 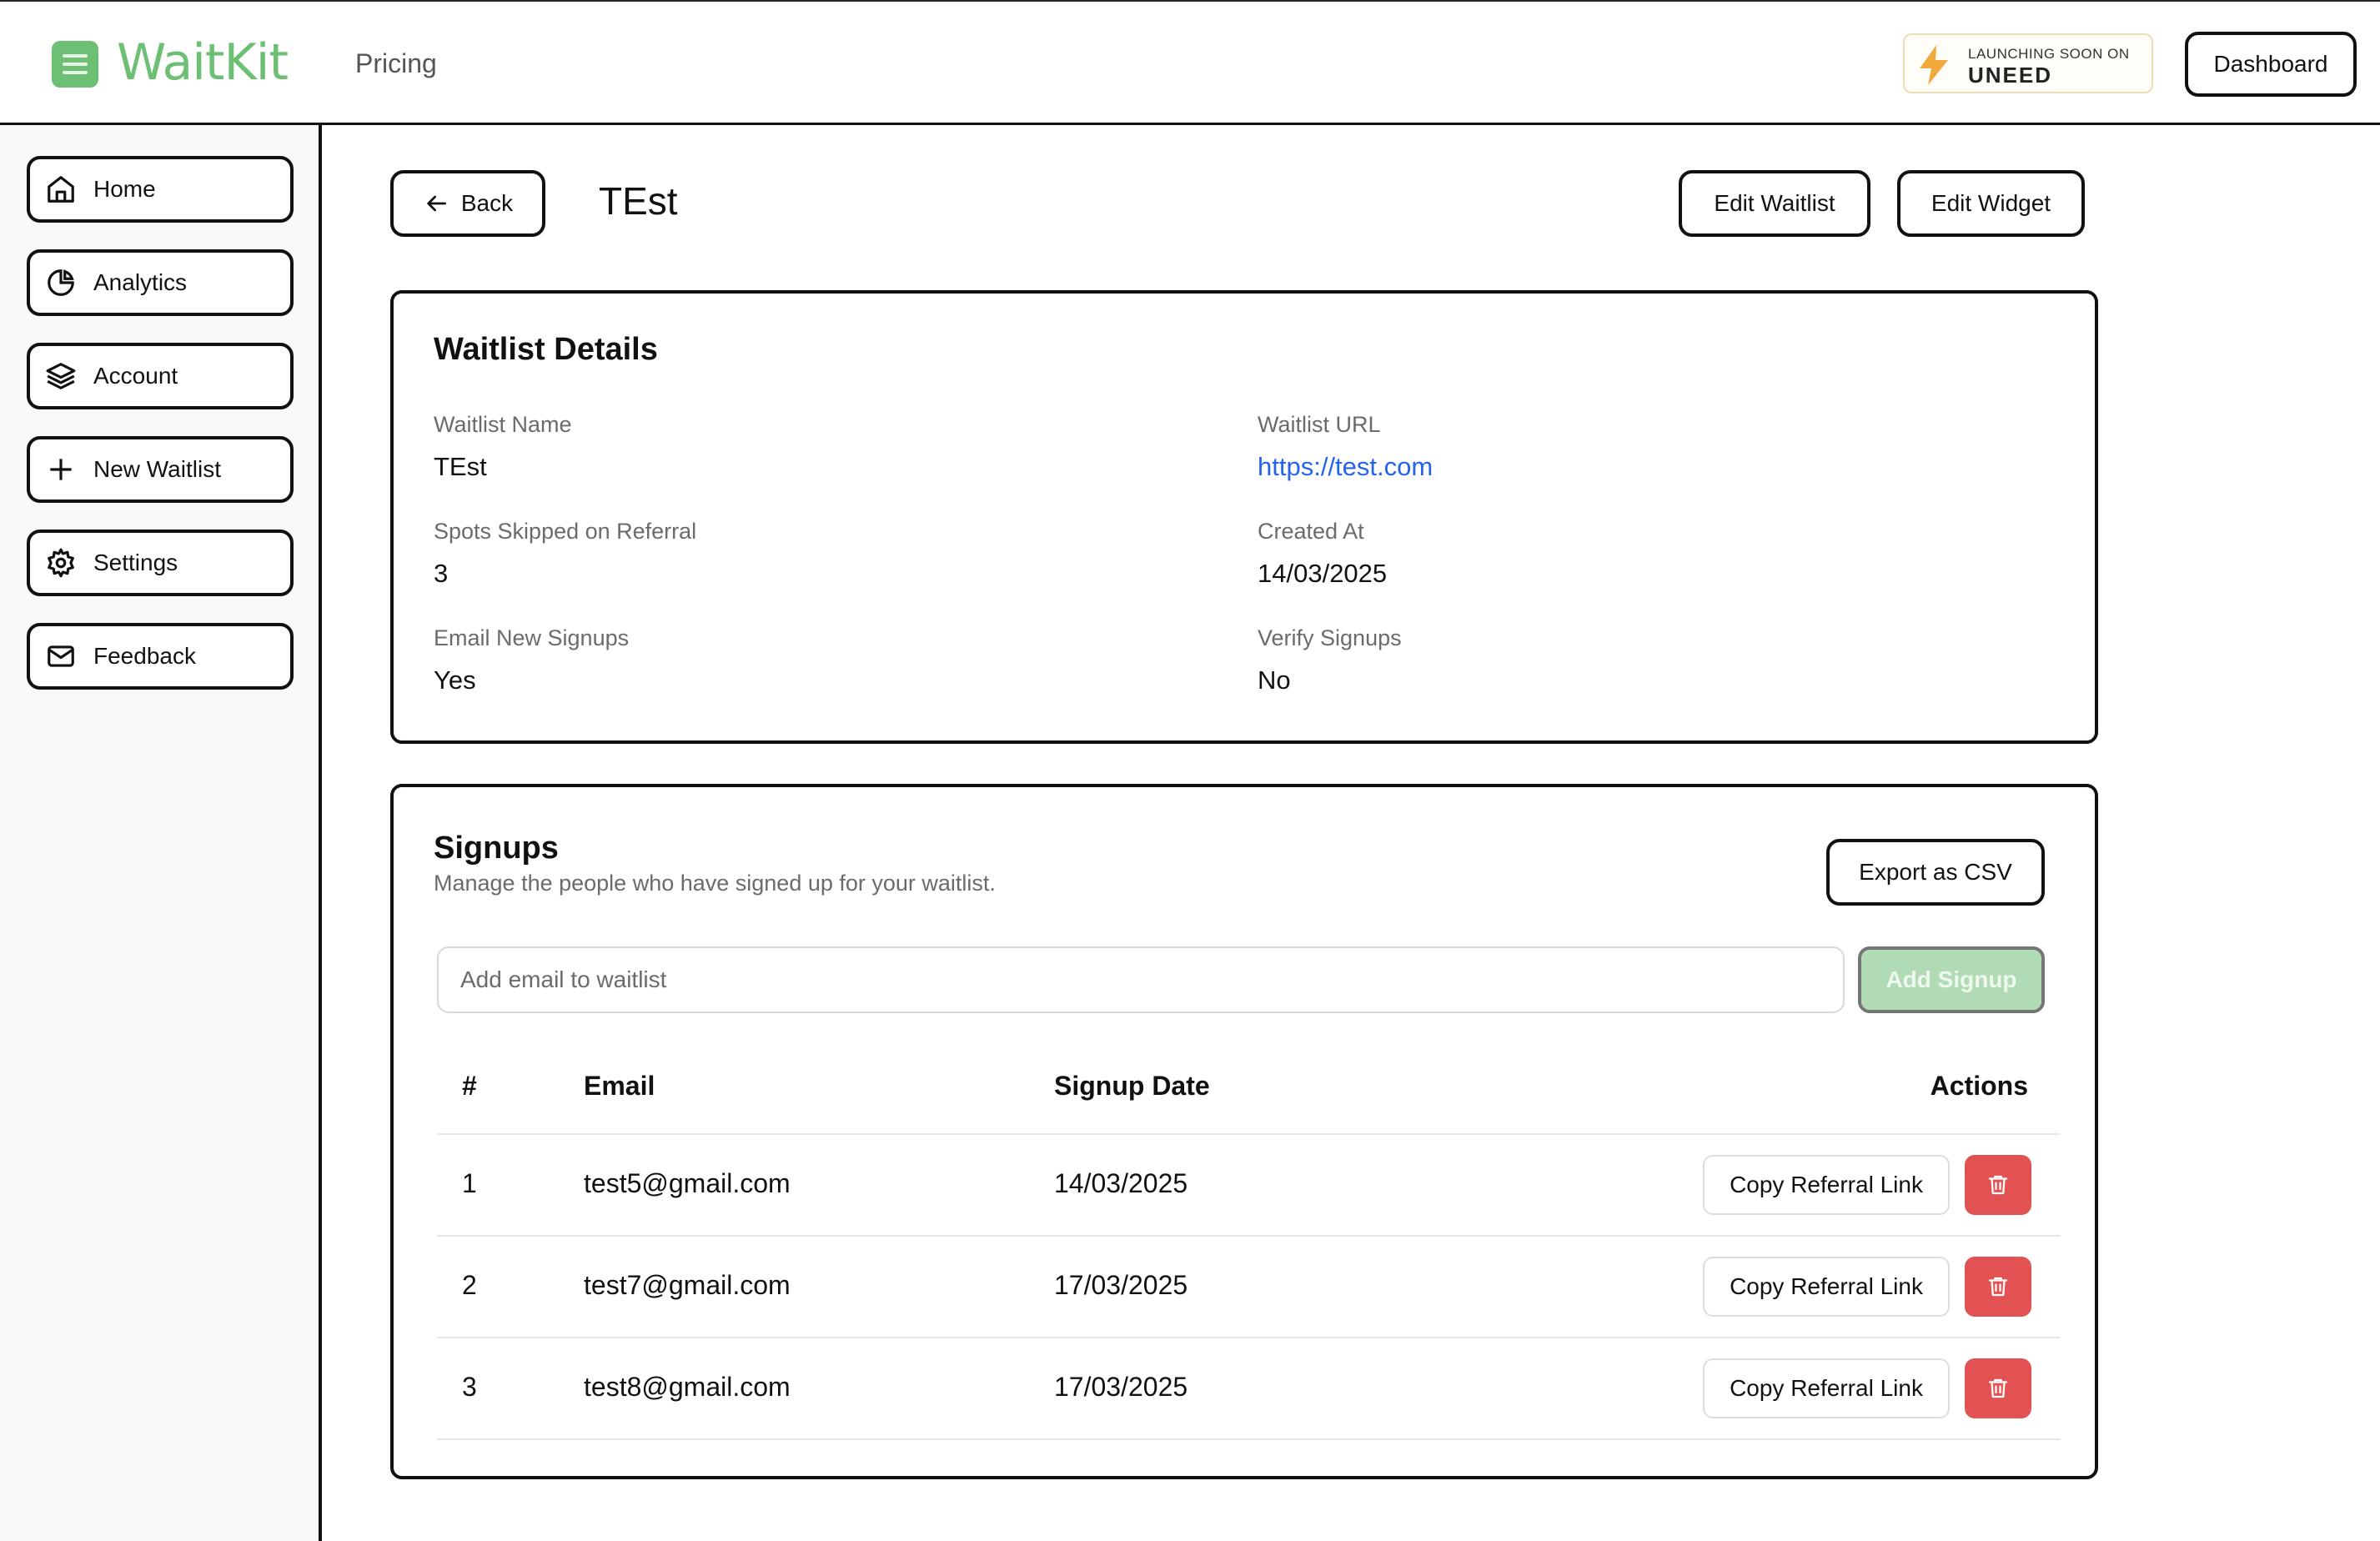 I want to click on sidebar-item-account: Account, so click(x=160, y=376).